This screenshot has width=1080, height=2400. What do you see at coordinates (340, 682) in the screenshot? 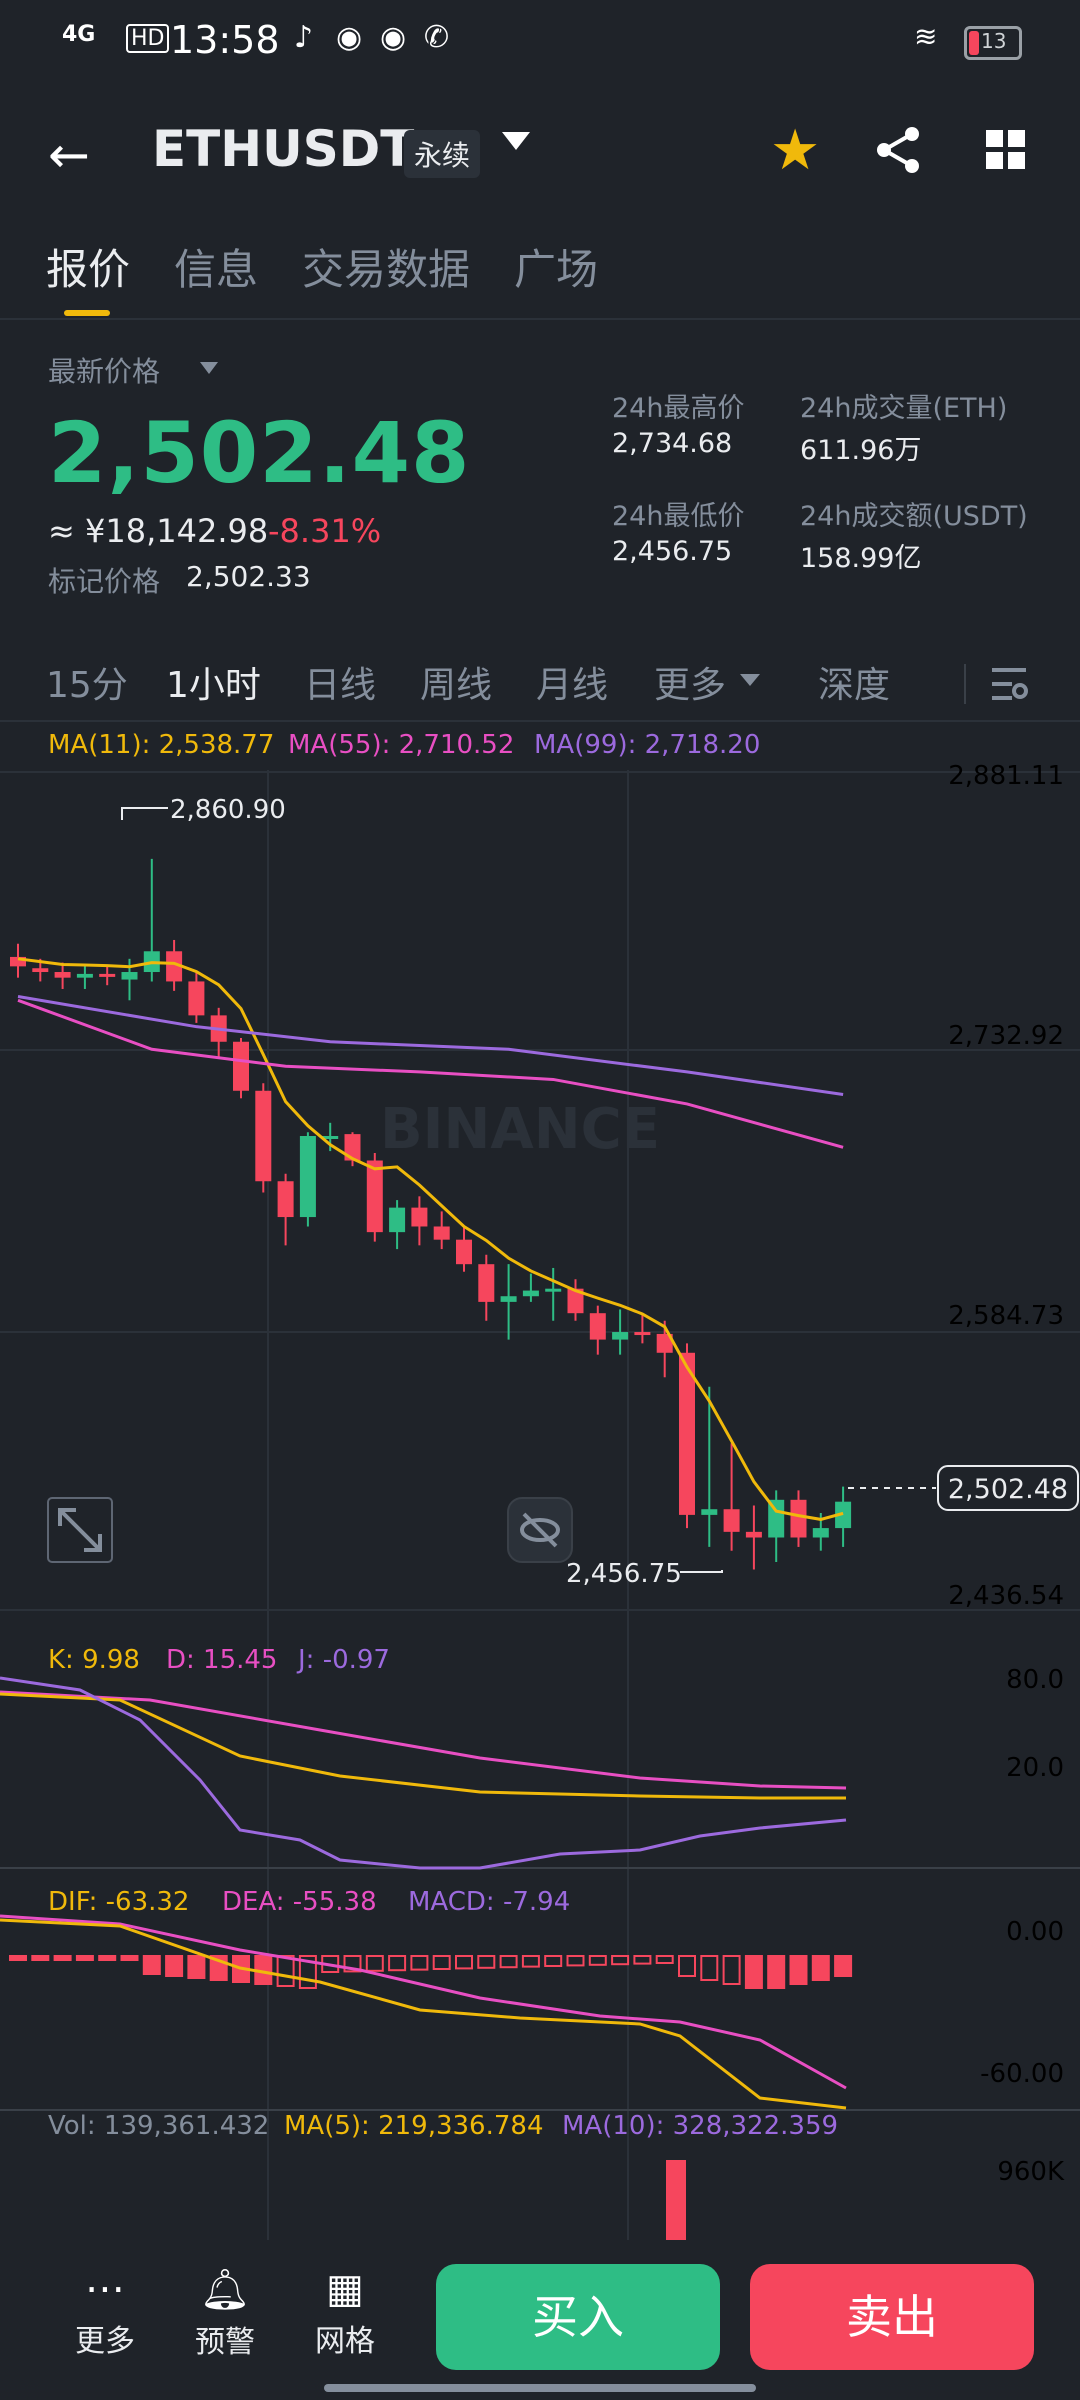
I see `interval-1d: 日线` at bounding box center [340, 682].